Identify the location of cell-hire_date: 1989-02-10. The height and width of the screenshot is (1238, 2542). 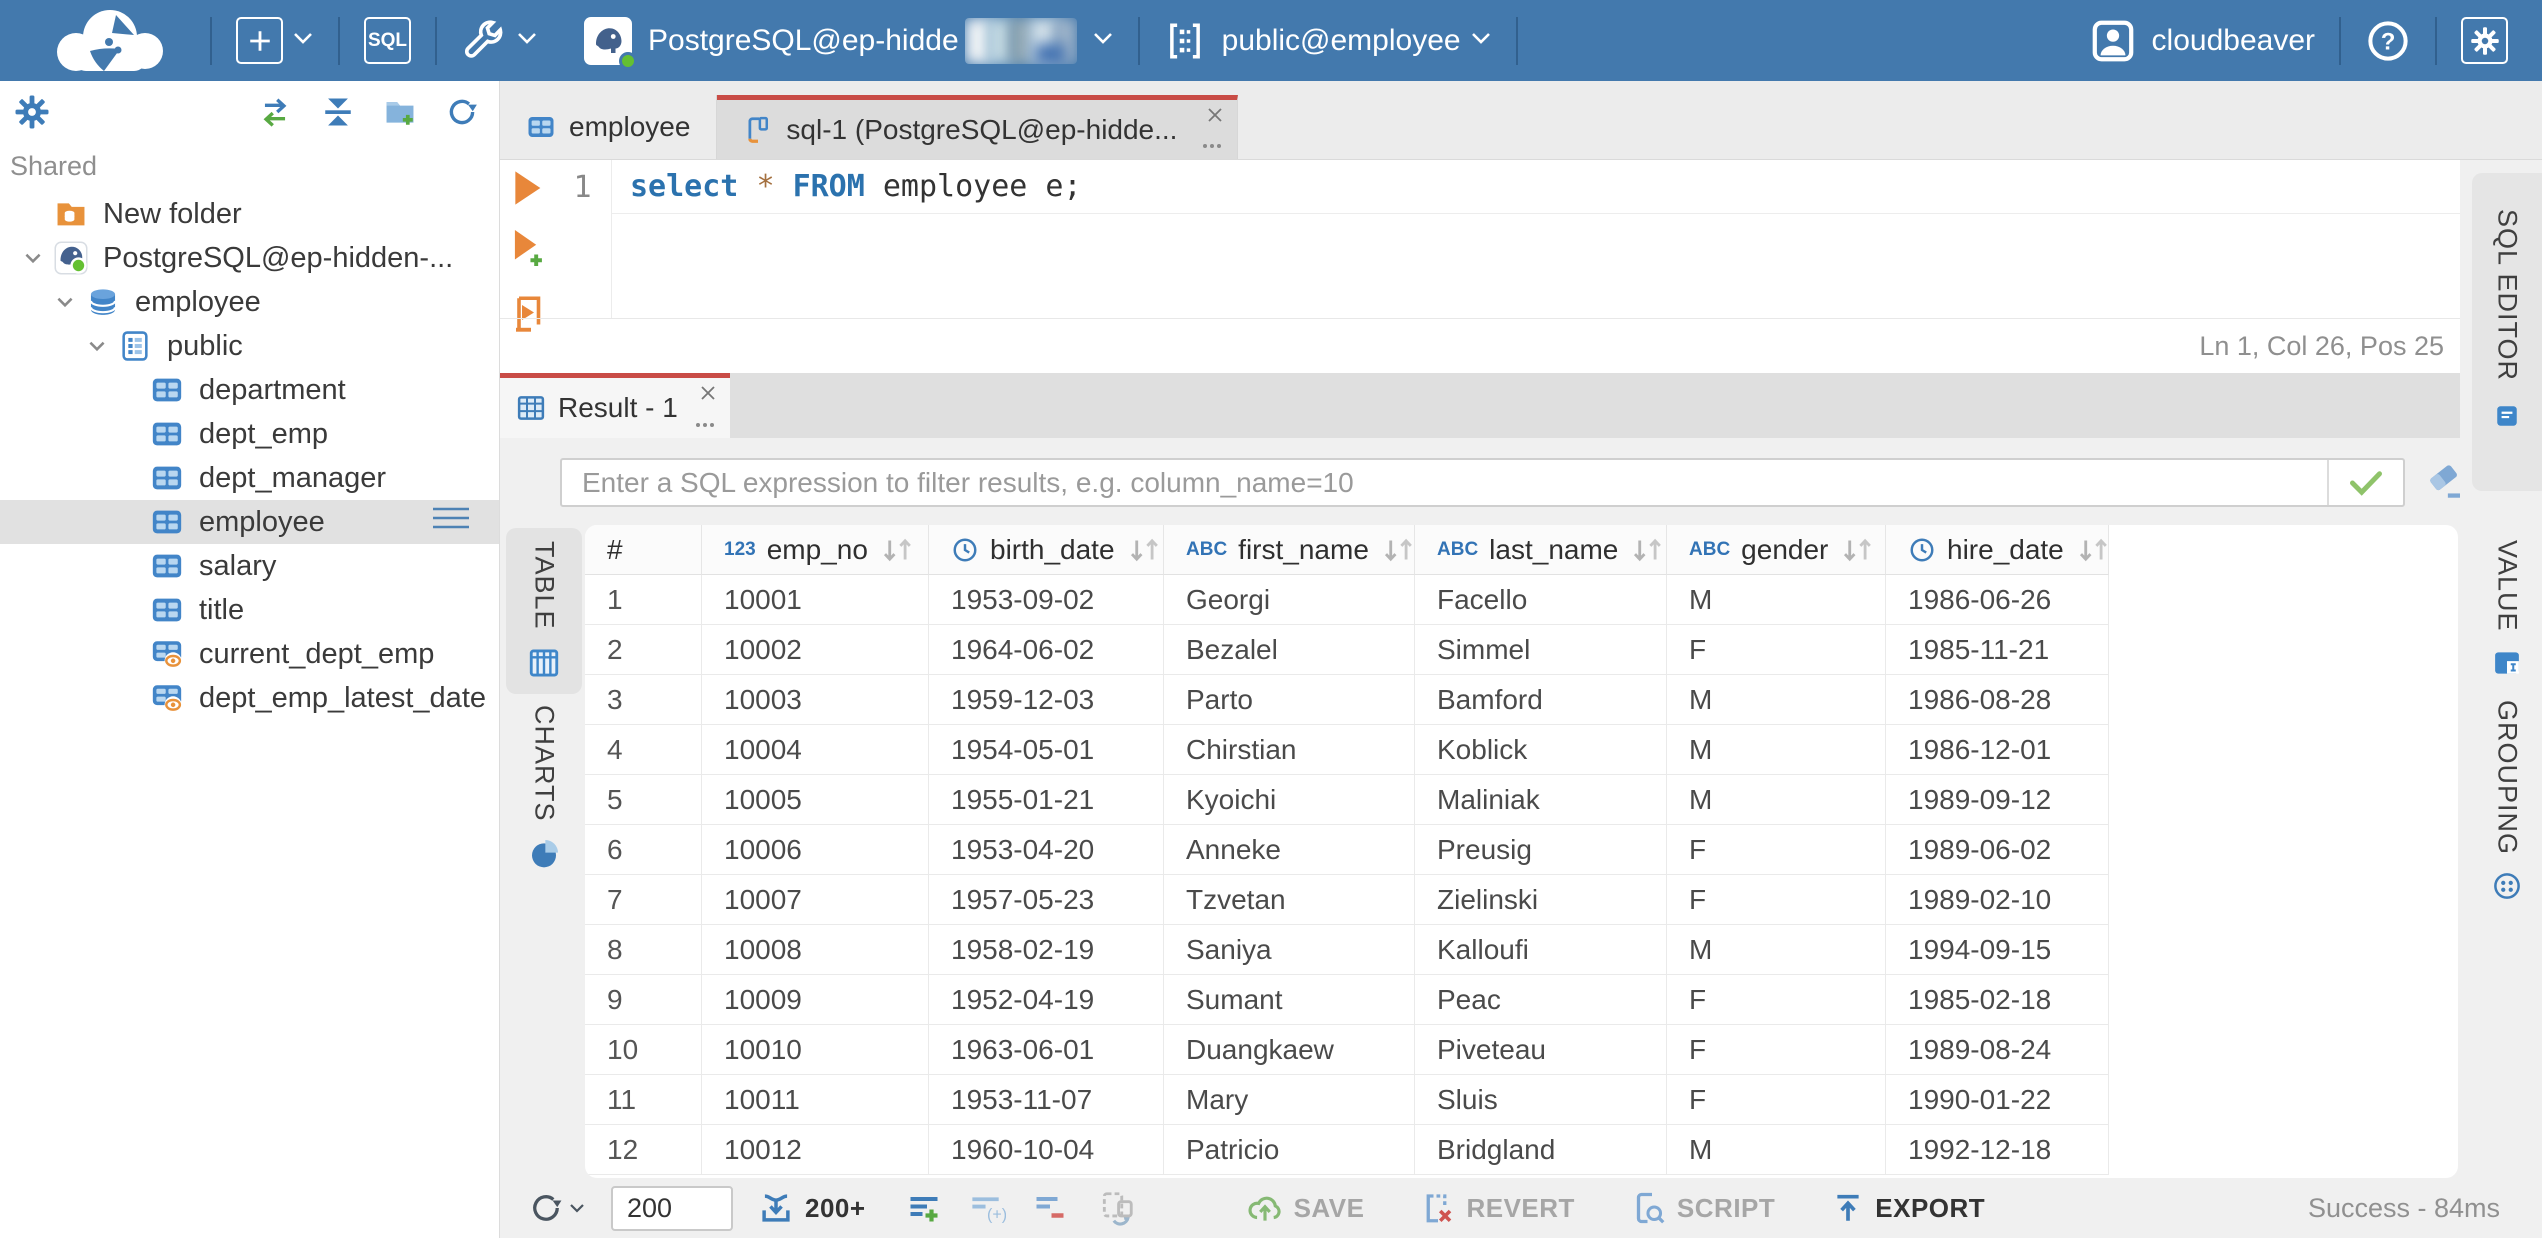
(1997, 900).